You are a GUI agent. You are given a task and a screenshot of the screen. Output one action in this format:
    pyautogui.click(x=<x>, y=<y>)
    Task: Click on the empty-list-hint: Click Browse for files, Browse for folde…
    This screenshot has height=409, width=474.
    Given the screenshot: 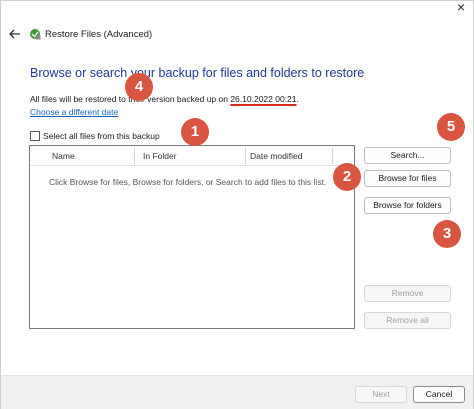 What is the action you would take?
    pyautogui.click(x=188, y=182)
    